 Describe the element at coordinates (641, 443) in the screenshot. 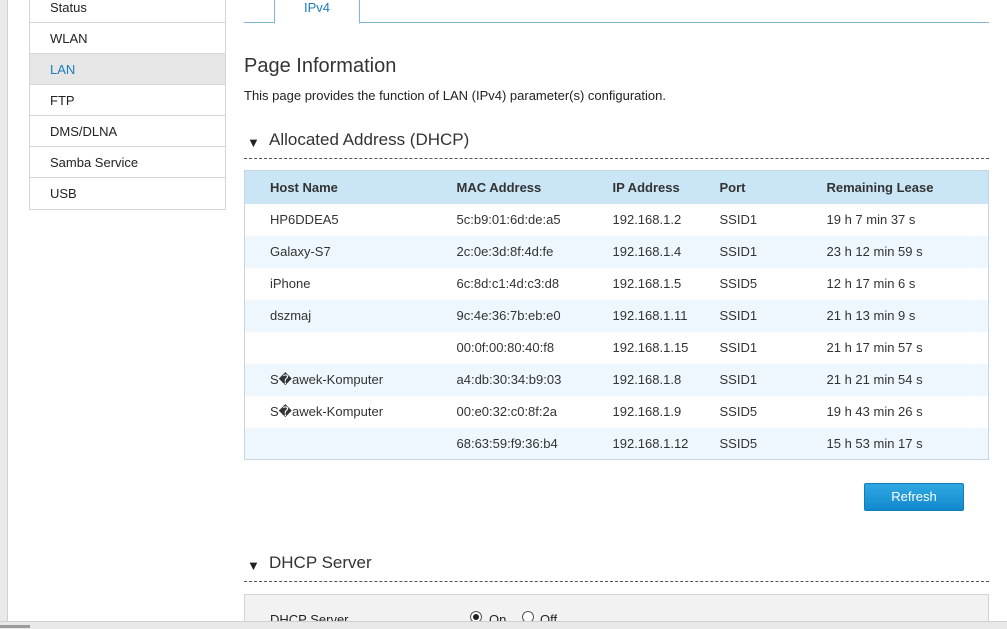

I see `ip-address-cell: 192.168.1.12` at that location.